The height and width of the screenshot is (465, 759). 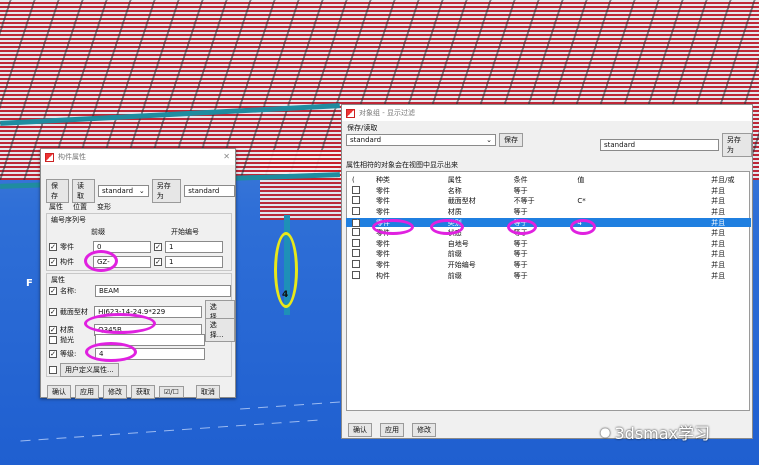 What do you see at coordinates (402, 165) in the screenshot?
I see `filter-description: 属性相符的对象会在视图中显示出来` at bounding box center [402, 165].